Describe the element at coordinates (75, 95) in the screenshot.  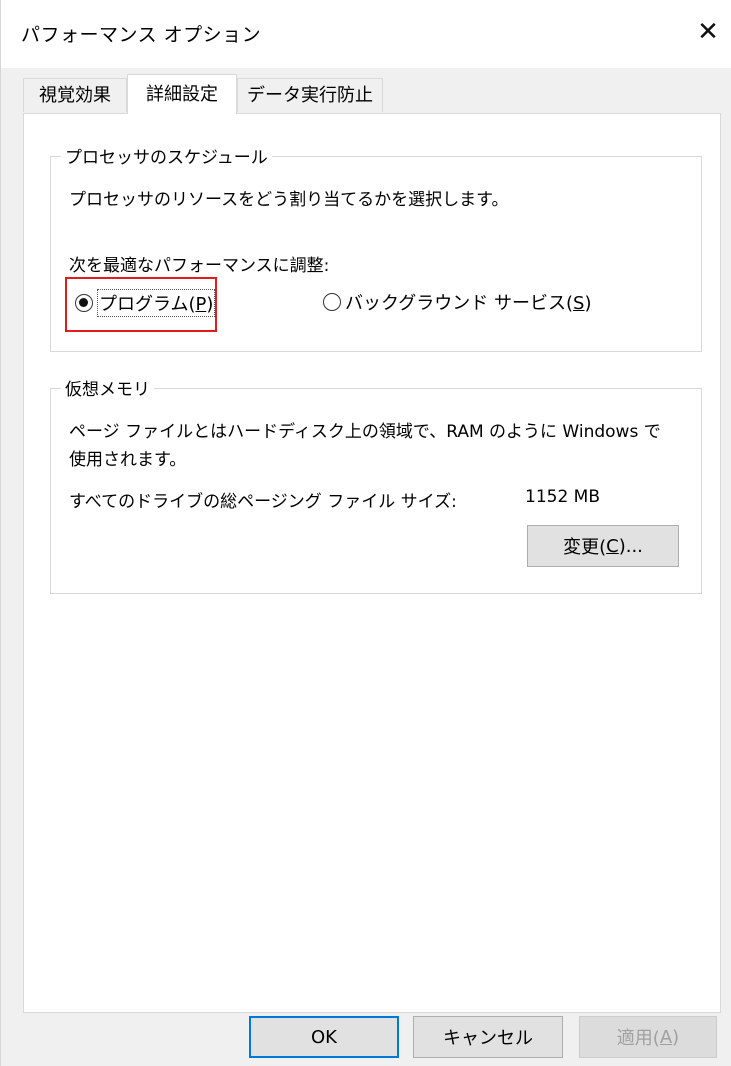
I see `tab-visual-effects: 視覚効果` at that location.